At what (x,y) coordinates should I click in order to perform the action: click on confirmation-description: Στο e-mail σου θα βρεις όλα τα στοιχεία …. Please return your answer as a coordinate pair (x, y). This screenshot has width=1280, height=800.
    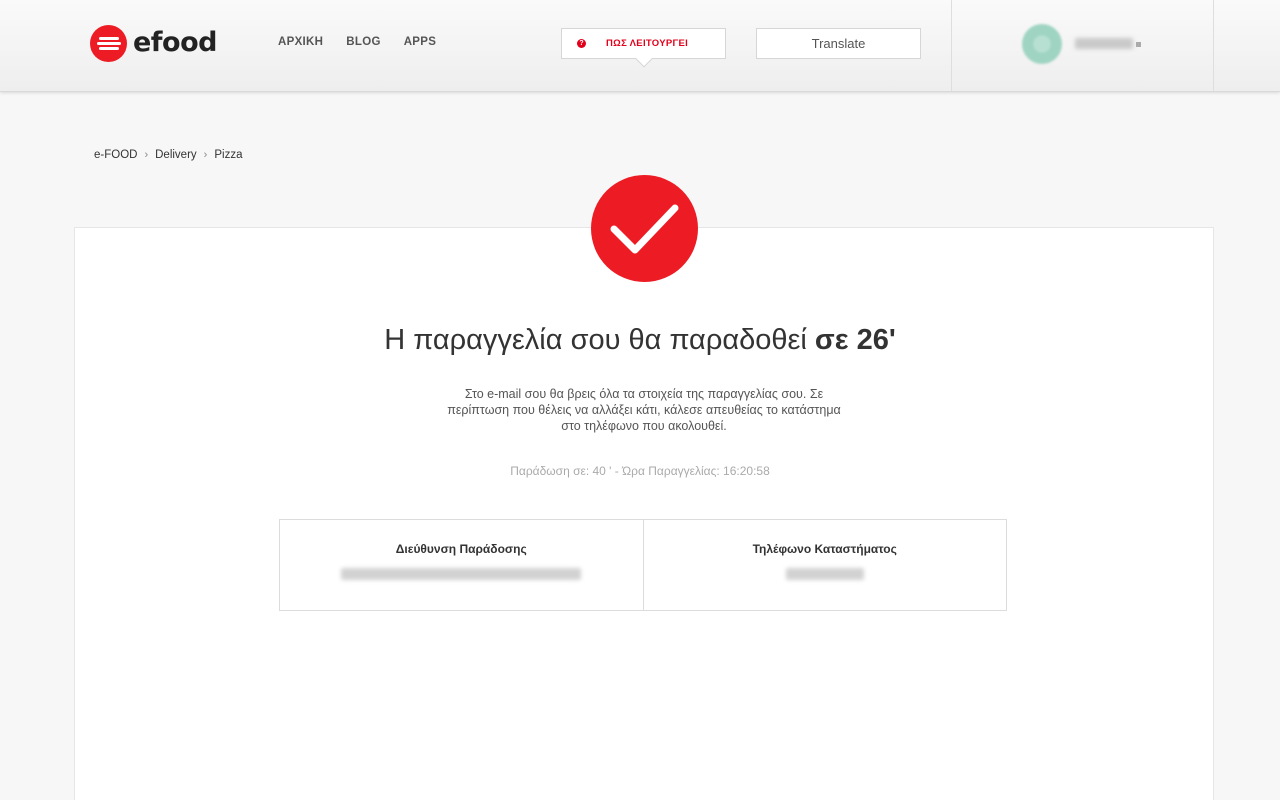
    Looking at the image, I should click on (644, 410).